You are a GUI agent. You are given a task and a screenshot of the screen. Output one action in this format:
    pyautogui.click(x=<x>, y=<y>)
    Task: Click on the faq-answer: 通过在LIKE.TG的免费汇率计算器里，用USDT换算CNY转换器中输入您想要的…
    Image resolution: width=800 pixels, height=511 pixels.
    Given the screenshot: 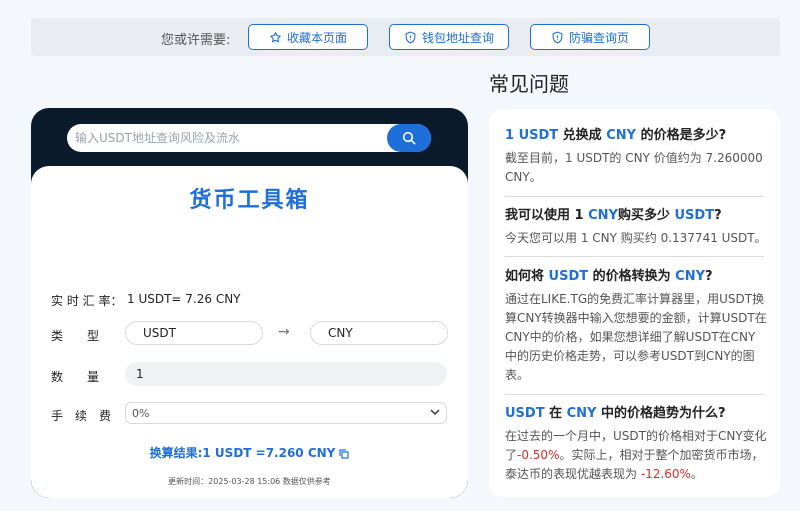 What is the action you would take?
    pyautogui.click(x=636, y=337)
    